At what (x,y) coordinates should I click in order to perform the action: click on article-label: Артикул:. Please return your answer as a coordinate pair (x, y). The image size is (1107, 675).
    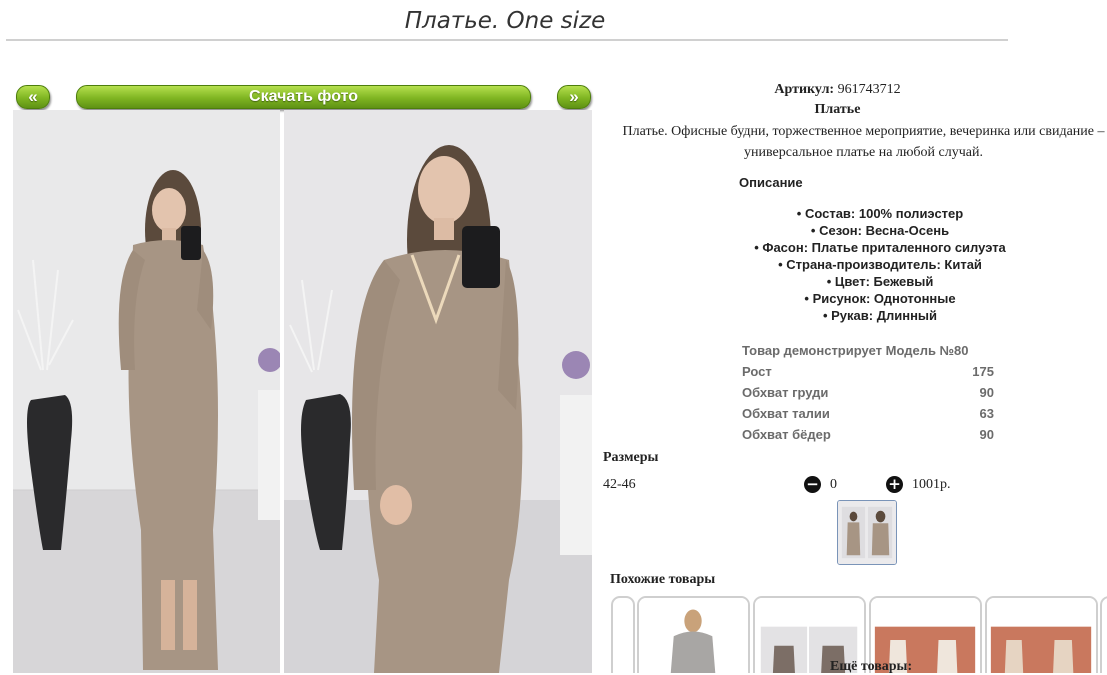
    Looking at the image, I should click on (804, 89).